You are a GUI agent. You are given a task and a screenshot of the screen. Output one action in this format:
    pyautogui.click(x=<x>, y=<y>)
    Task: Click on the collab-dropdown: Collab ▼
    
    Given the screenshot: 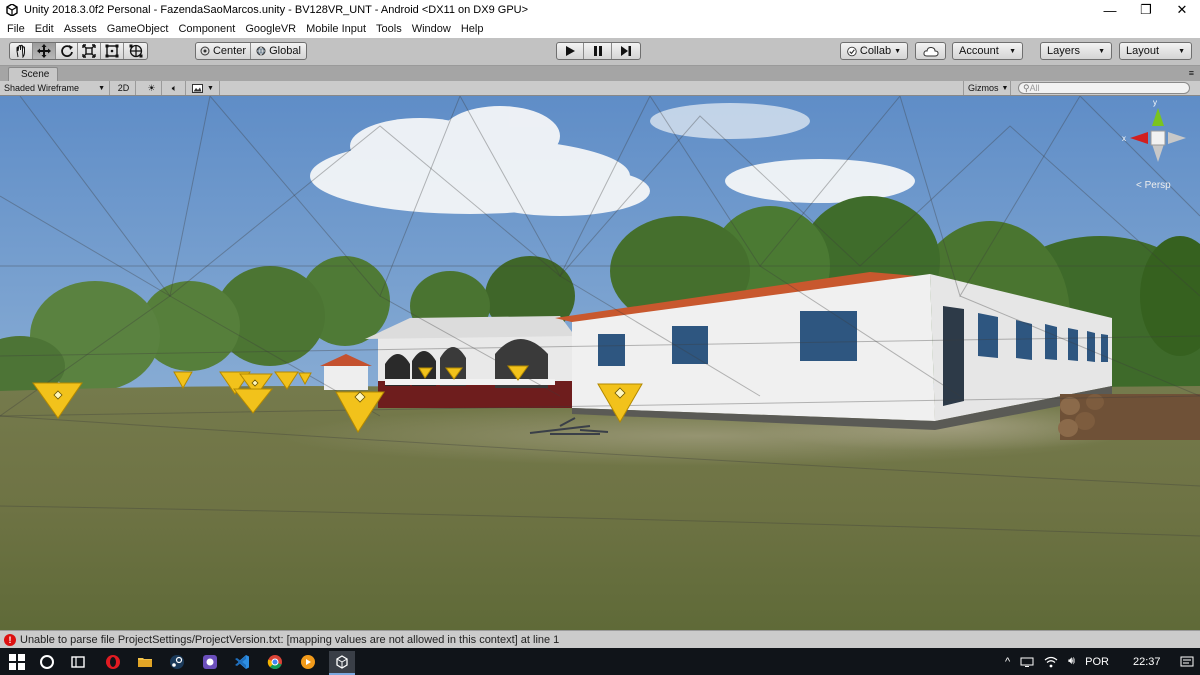 What is the action you would take?
    pyautogui.click(x=874, y=51)
    